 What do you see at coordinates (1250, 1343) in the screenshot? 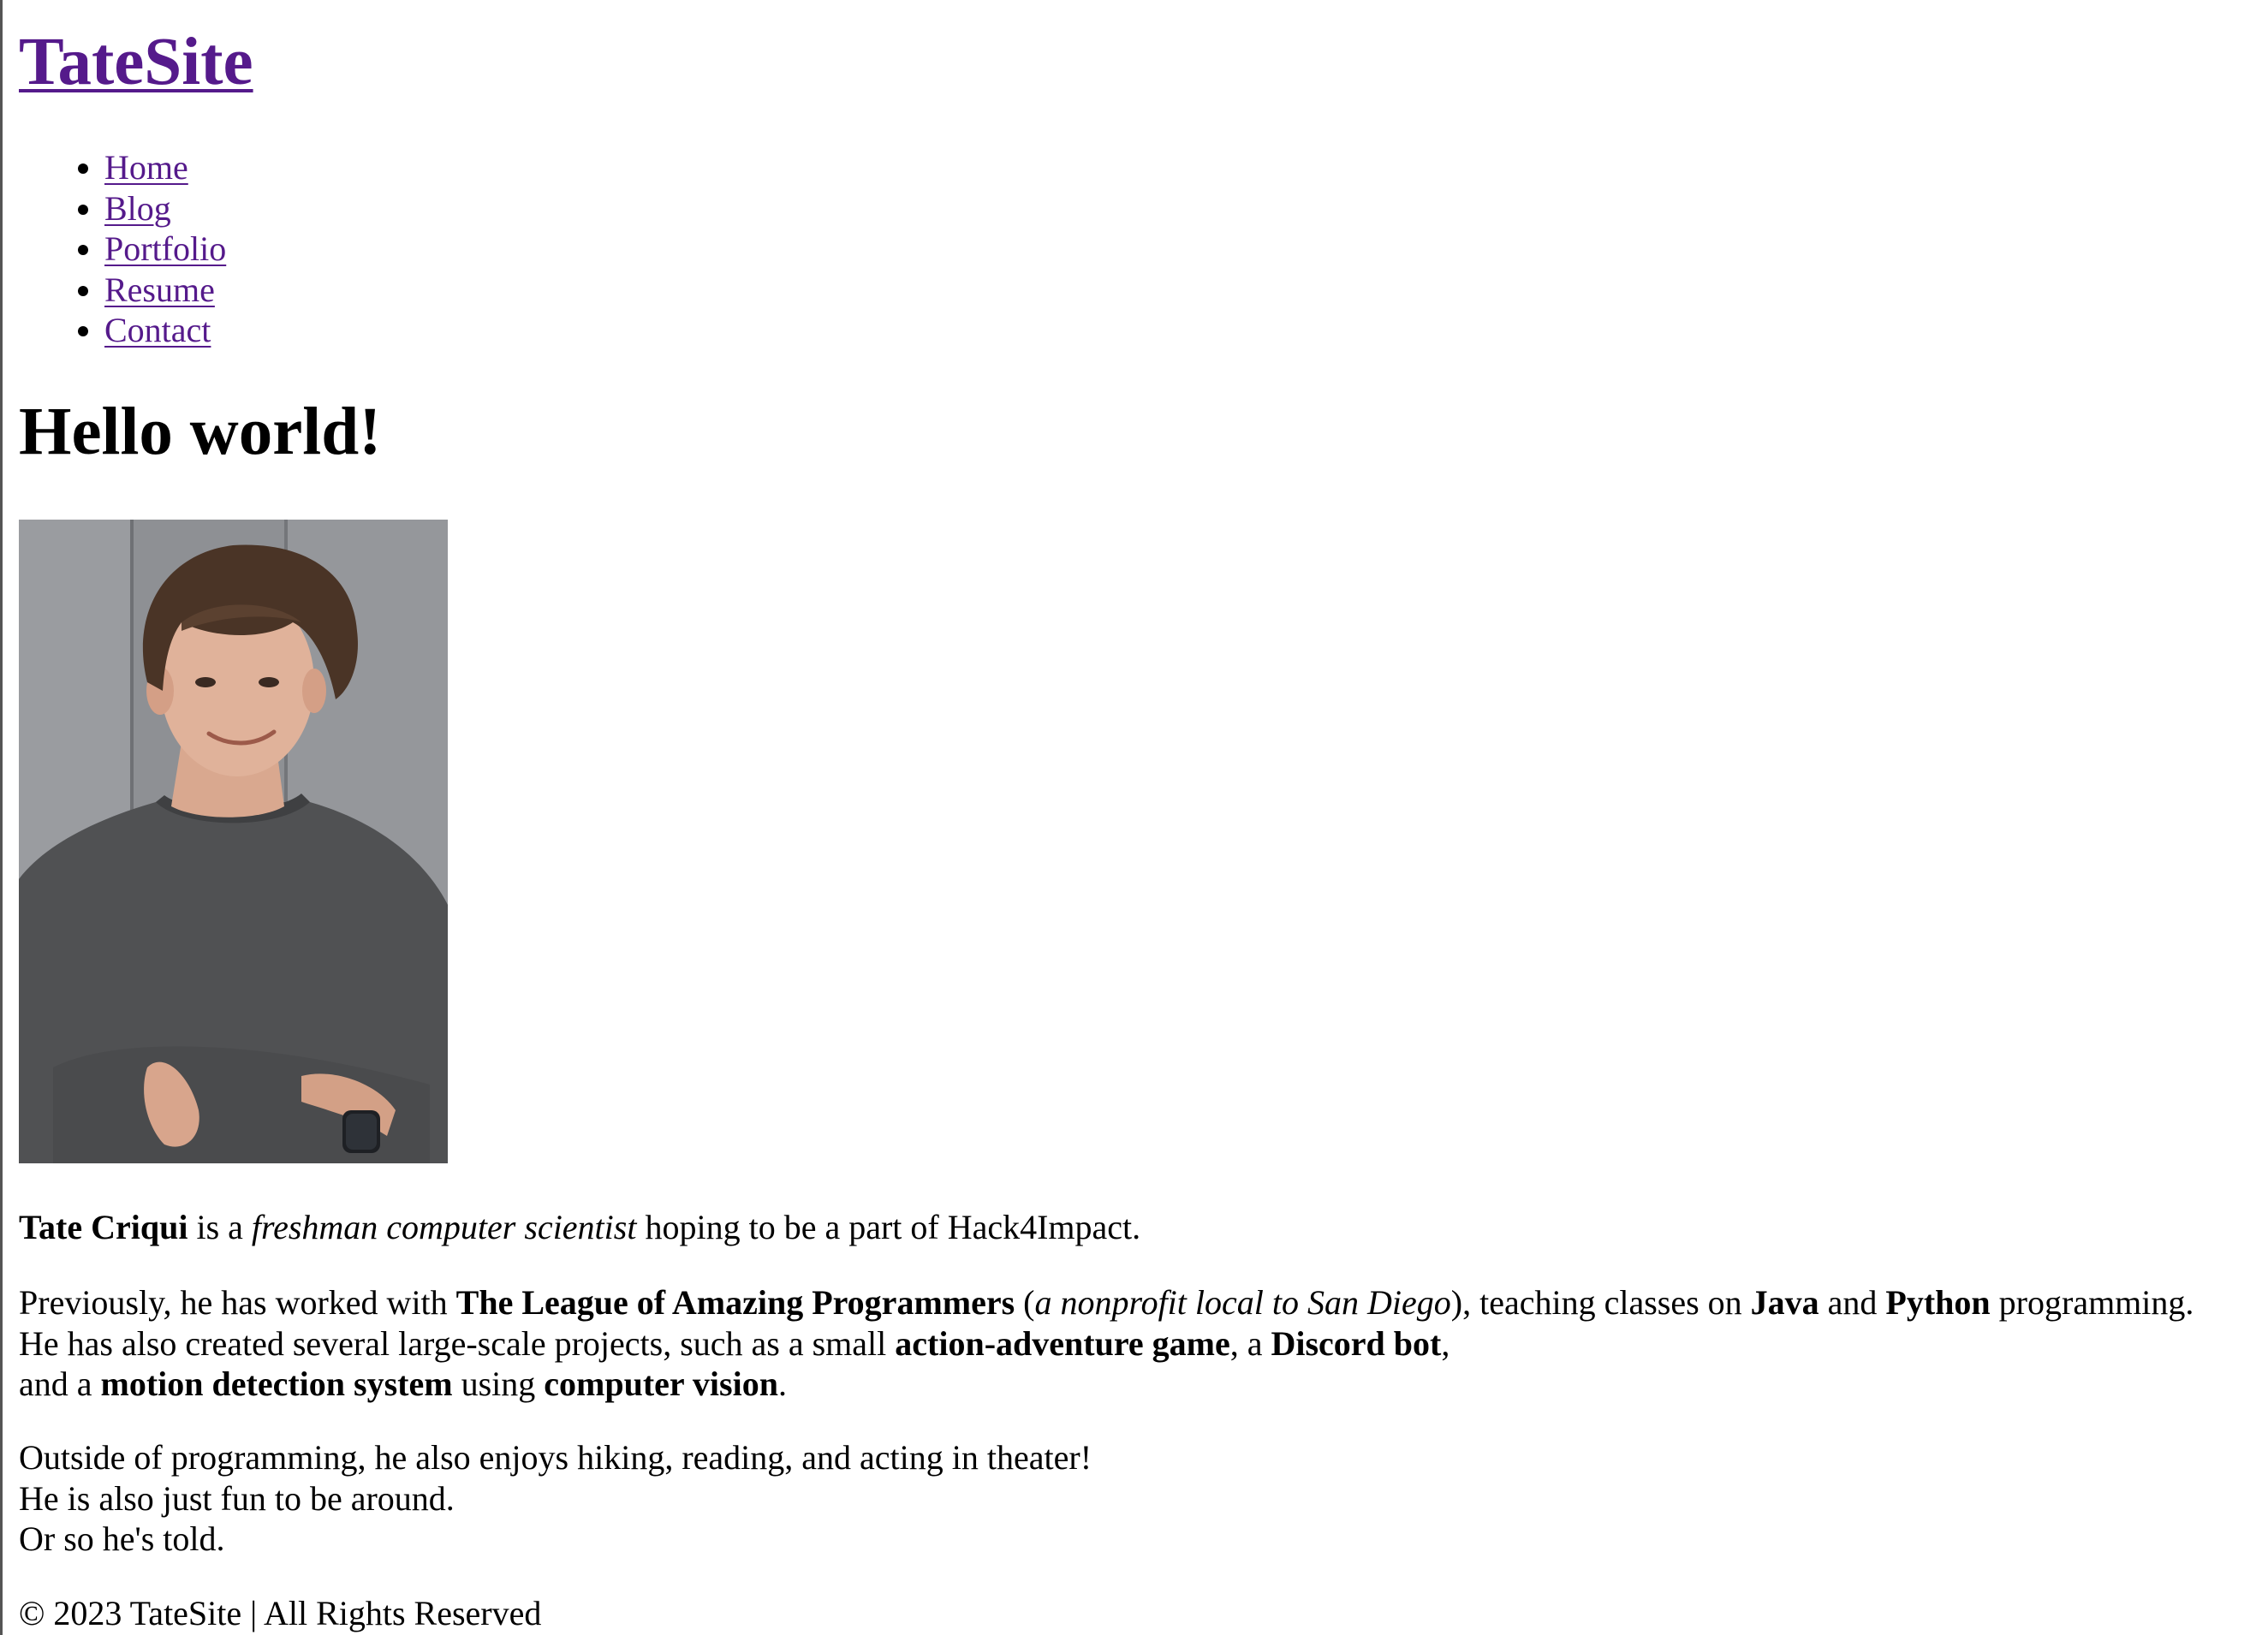
I see `exp-text-7: , a` at bounding box center [1250, 1343].